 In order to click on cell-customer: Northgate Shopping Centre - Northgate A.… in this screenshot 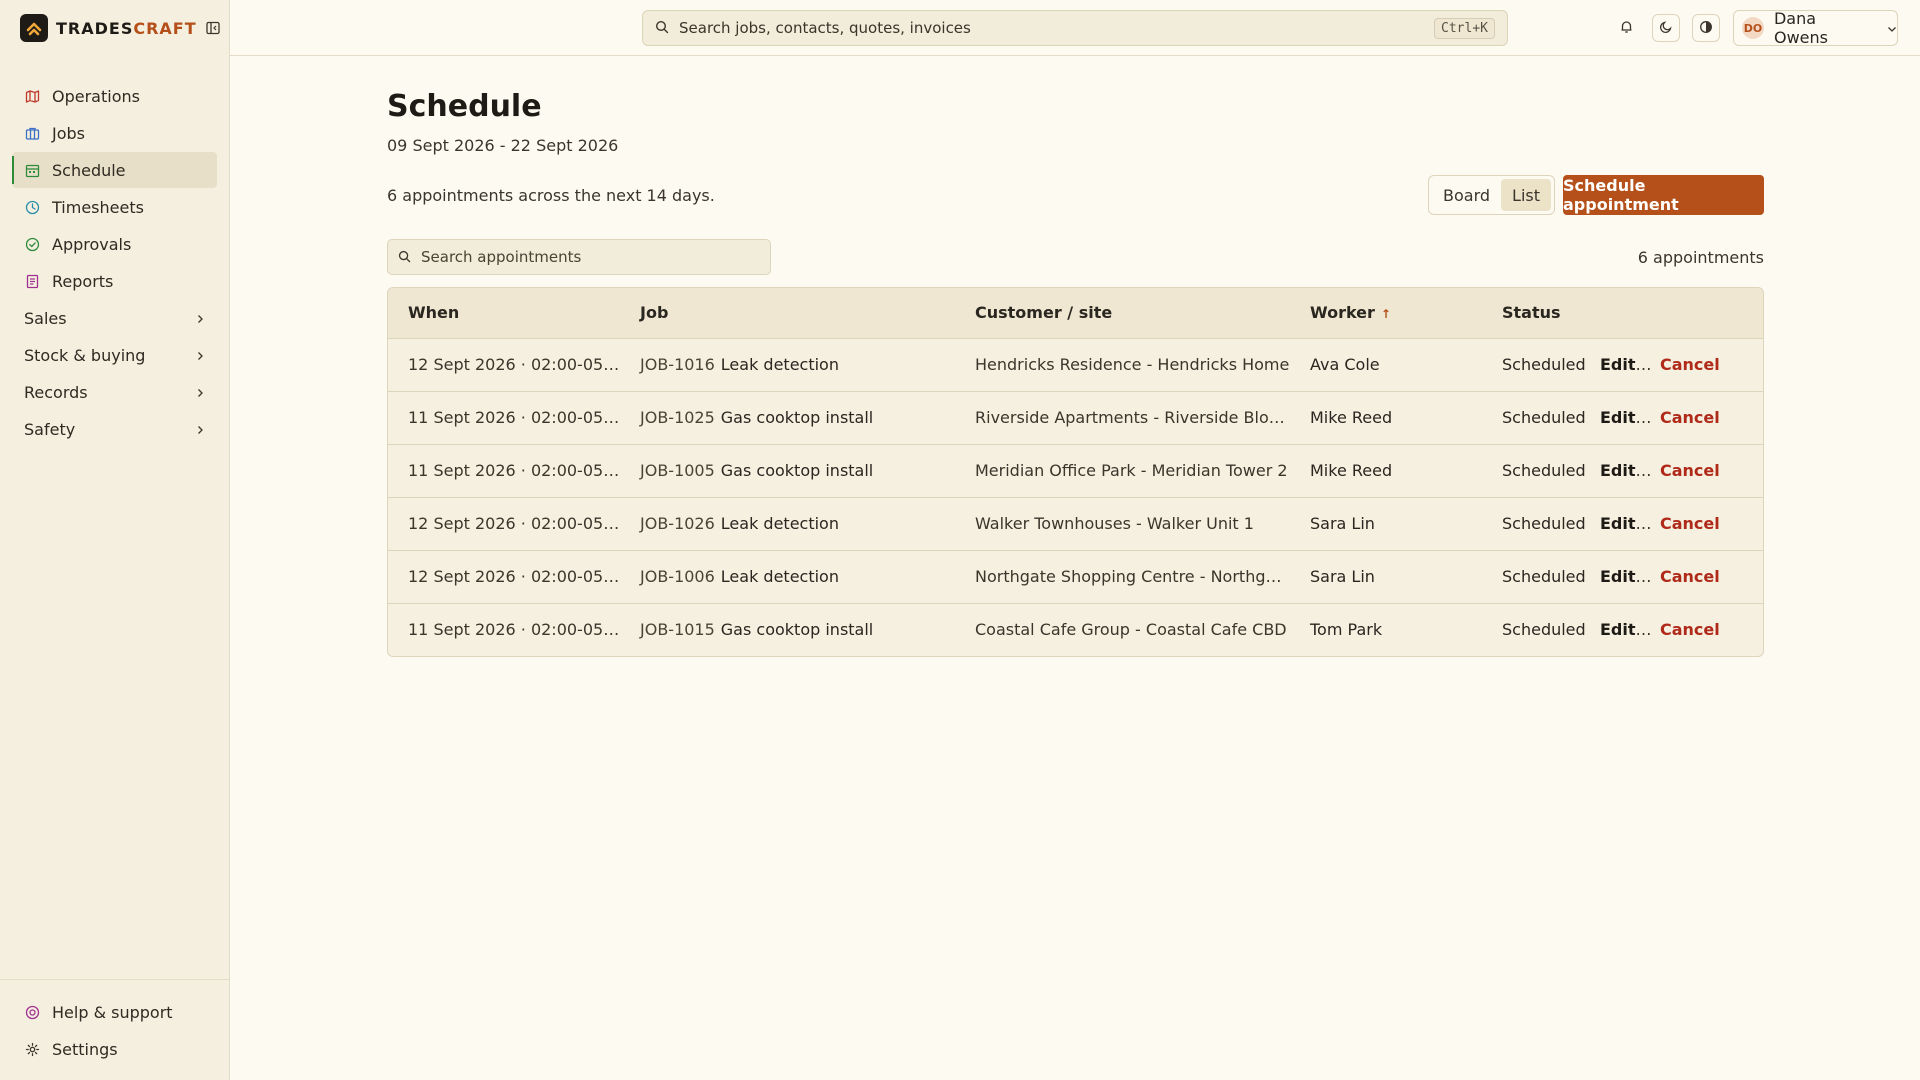, I will do `click(1122, 577)`.